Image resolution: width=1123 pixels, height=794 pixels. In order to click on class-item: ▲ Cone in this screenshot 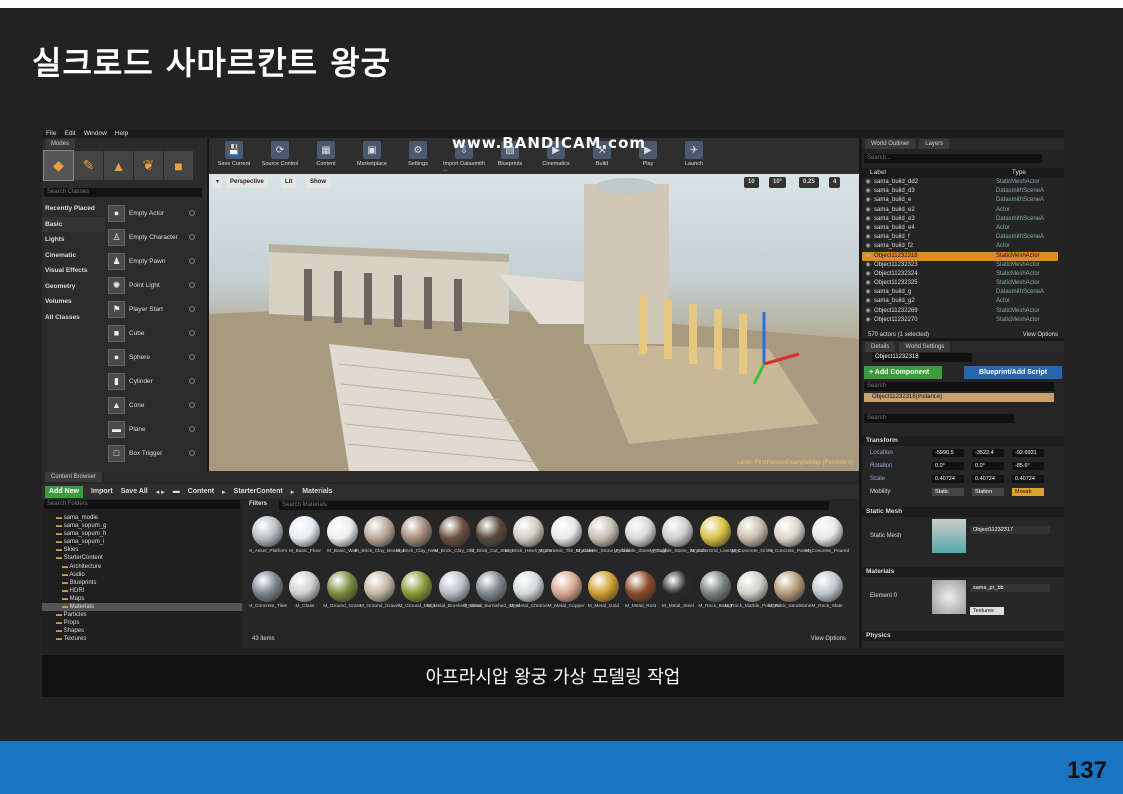, I will do `click(153, 405)`.